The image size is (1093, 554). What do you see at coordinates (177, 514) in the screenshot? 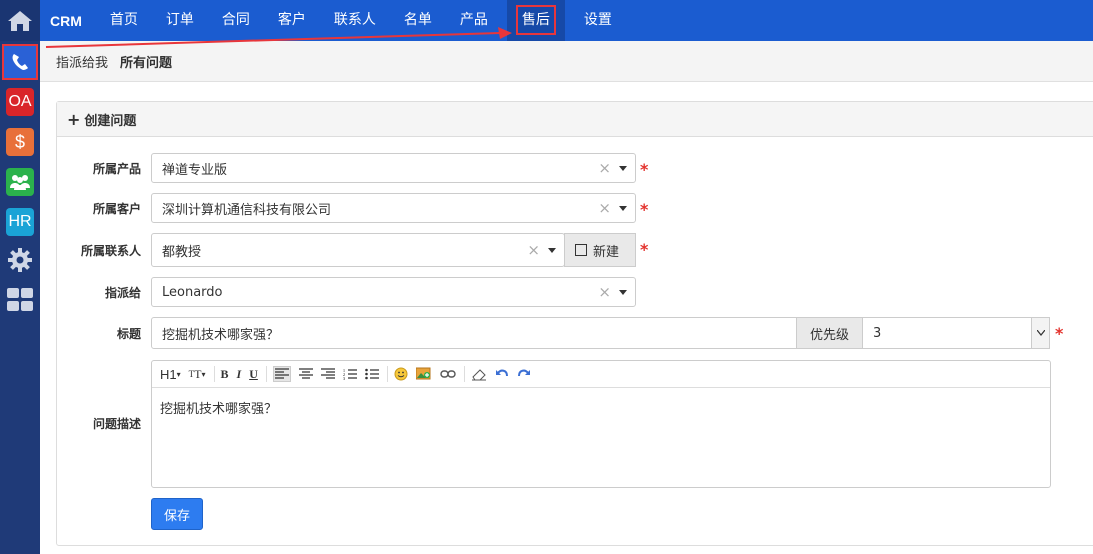
I see `save-button: 保存` at bounding box center [177, 514].